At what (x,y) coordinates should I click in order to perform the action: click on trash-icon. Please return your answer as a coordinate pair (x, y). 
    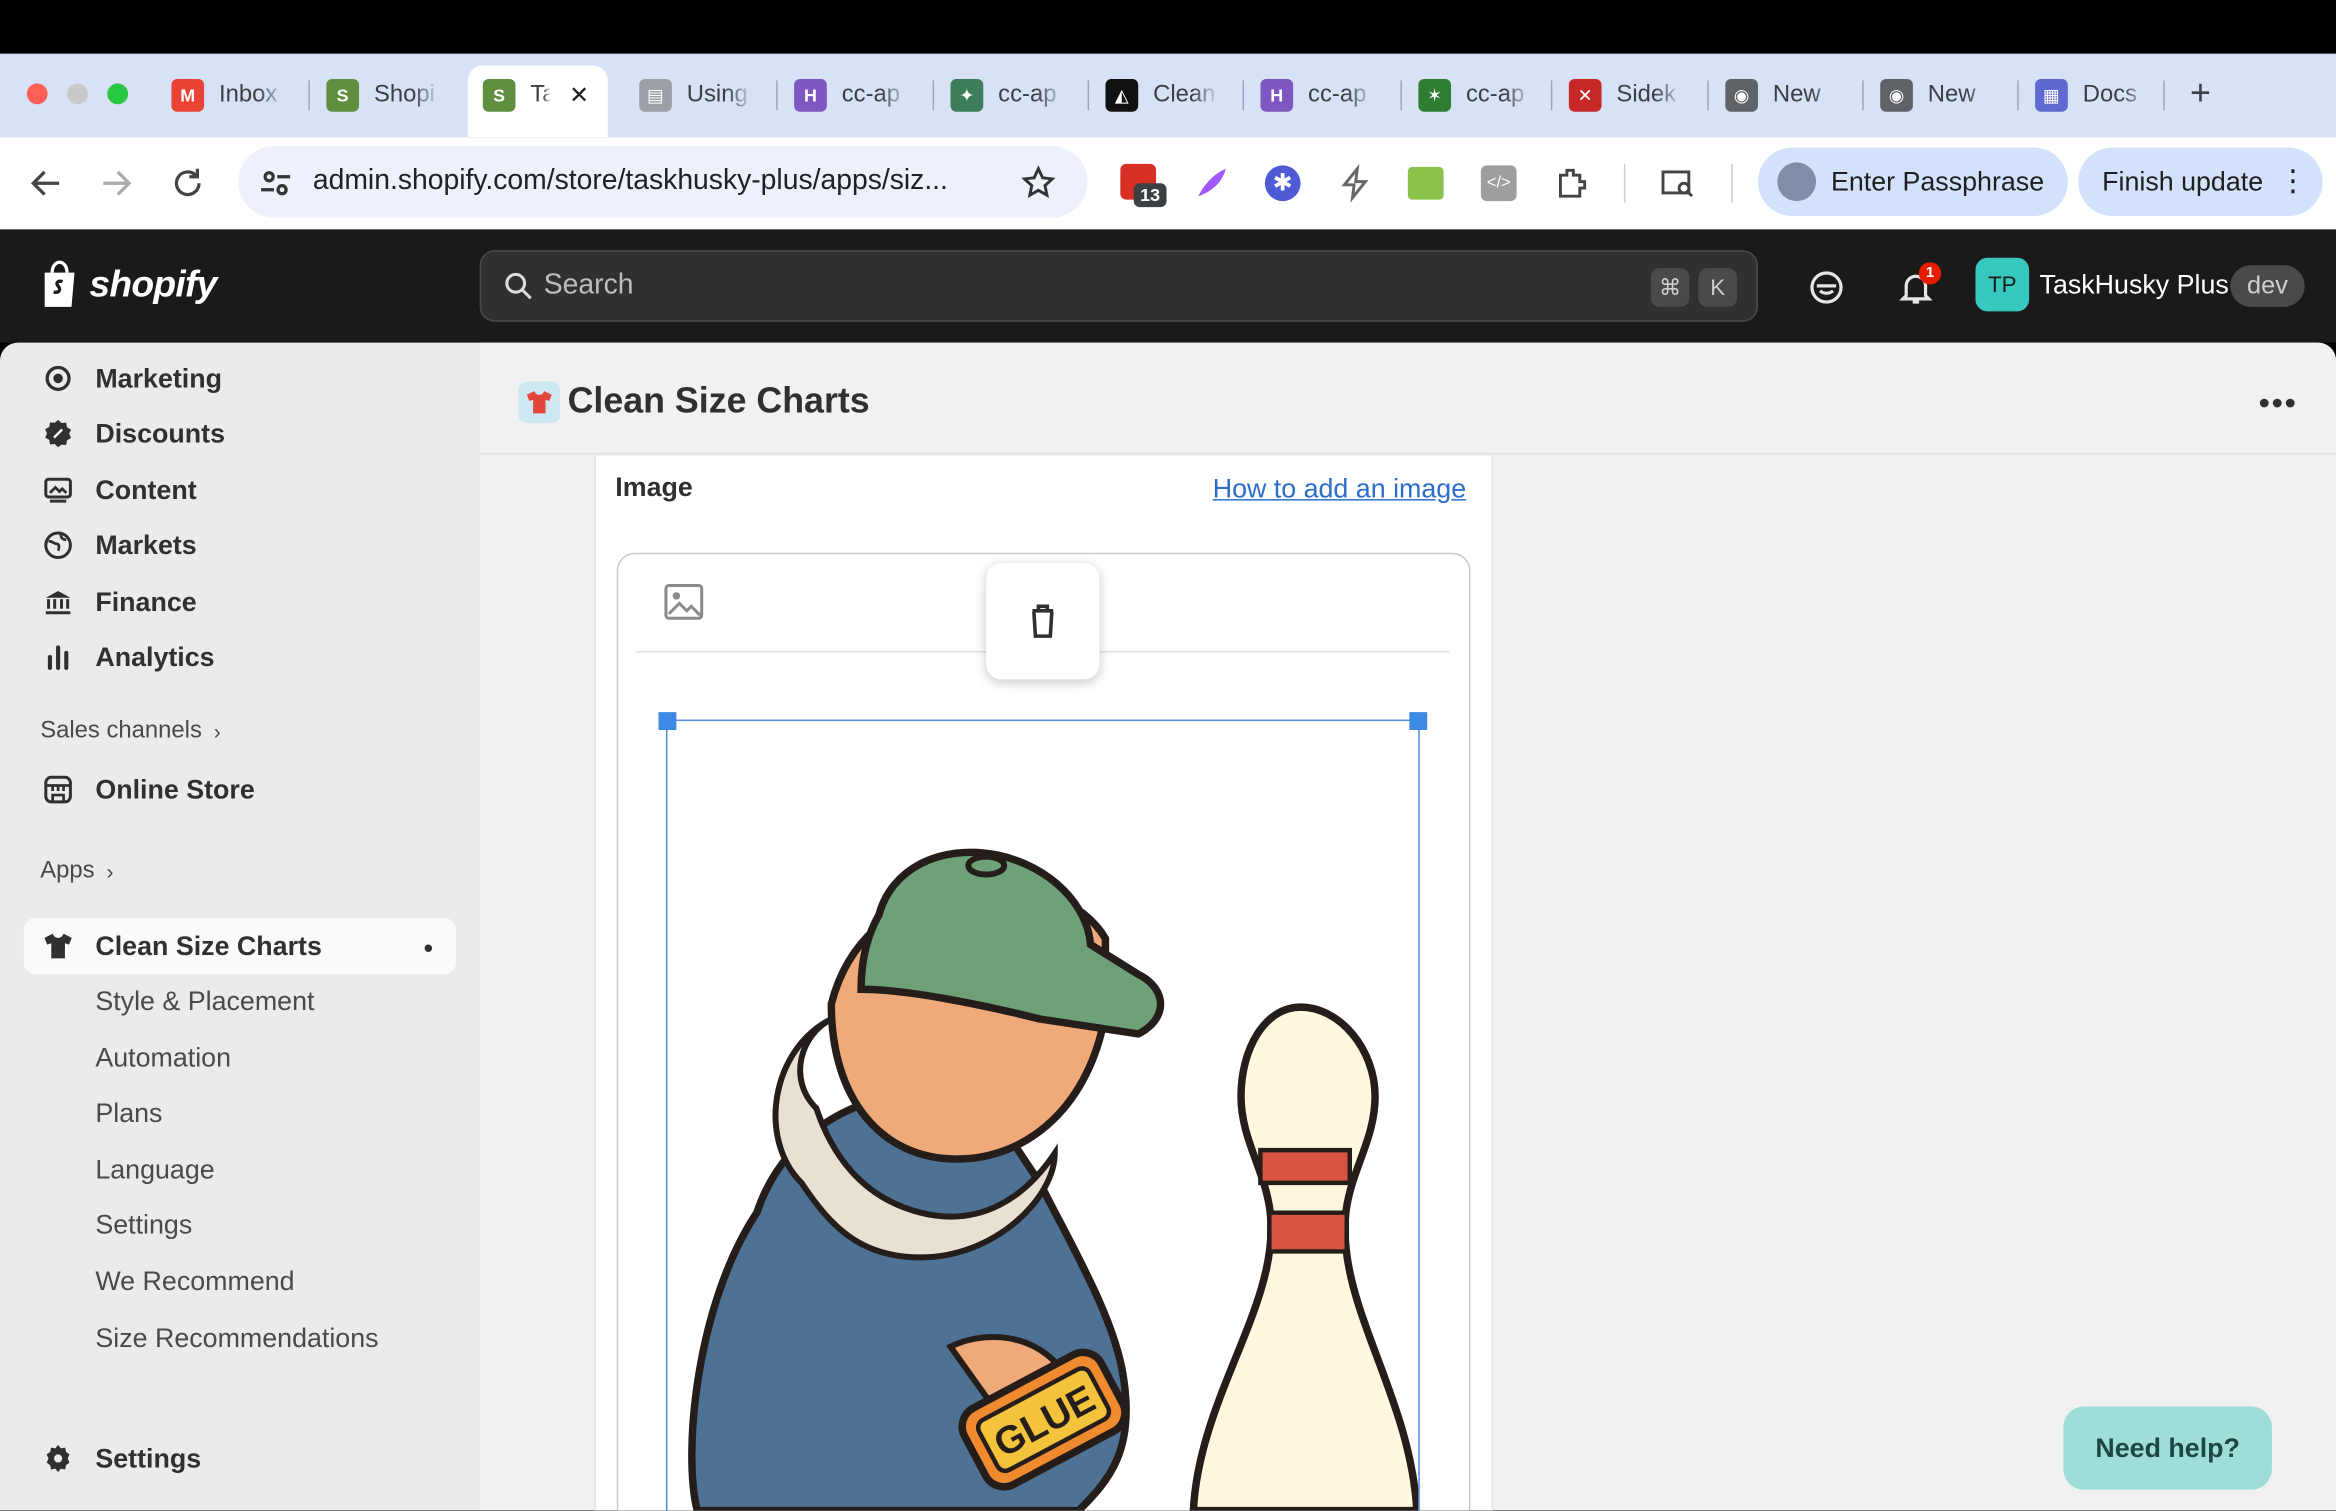
    Looking at the image, I should click on (1043, 621).